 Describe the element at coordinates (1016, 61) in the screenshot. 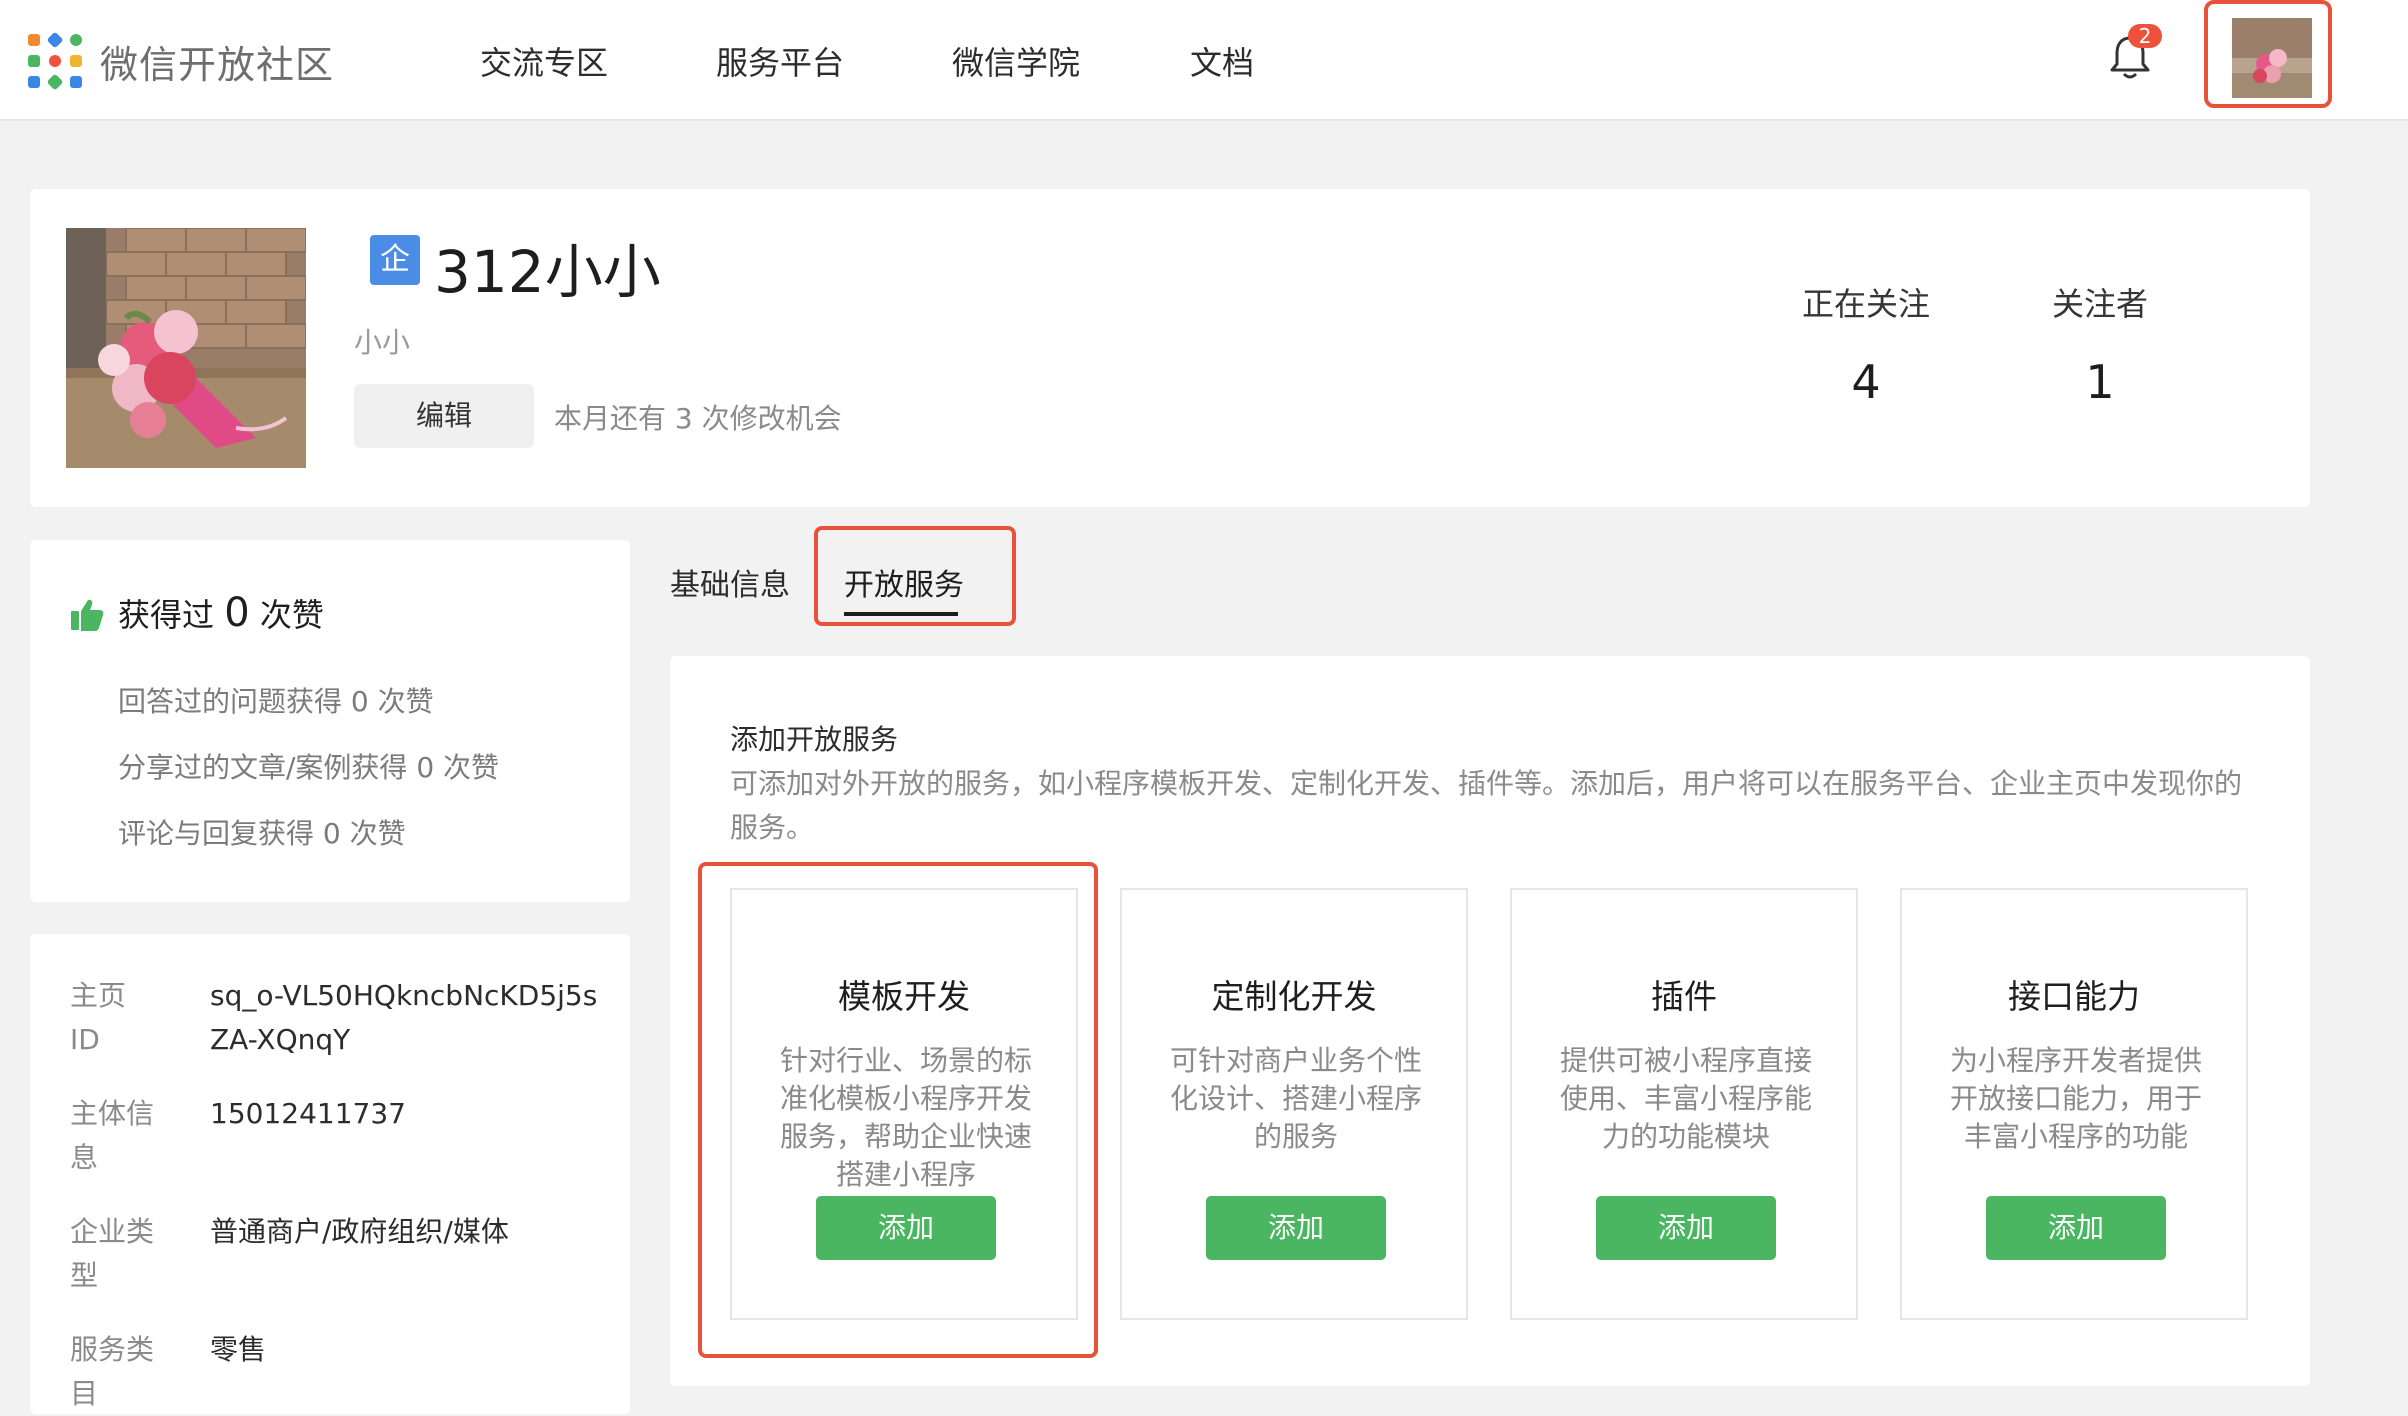

I see `nav-item-academy: 微信学院` at that location.